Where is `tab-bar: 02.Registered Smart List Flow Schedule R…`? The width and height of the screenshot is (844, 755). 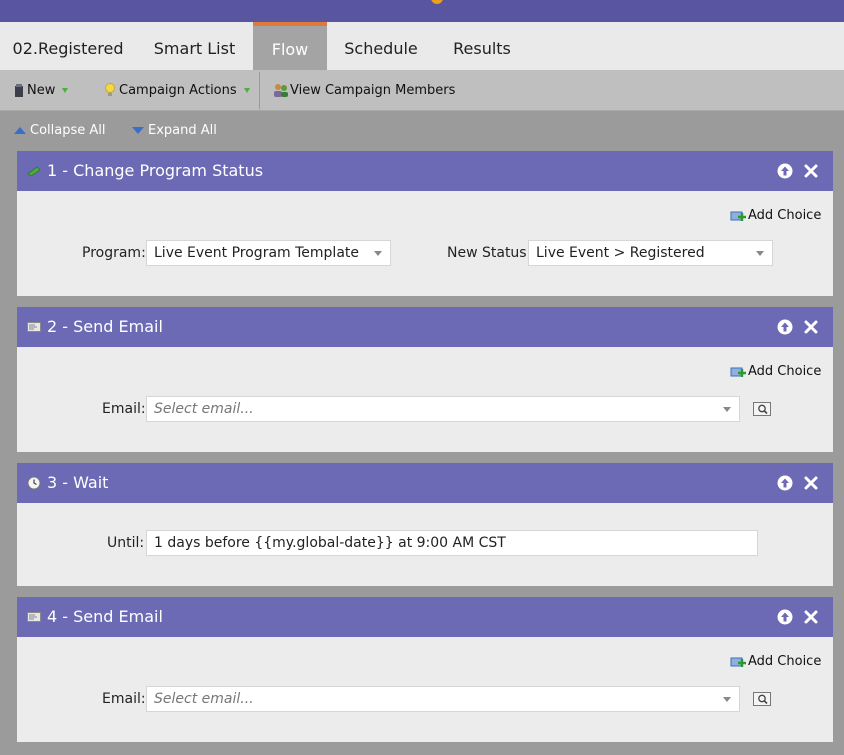 tab-bar: 02.Registered Smart List Flow Schedule R… is located at coordinates (422, 46).